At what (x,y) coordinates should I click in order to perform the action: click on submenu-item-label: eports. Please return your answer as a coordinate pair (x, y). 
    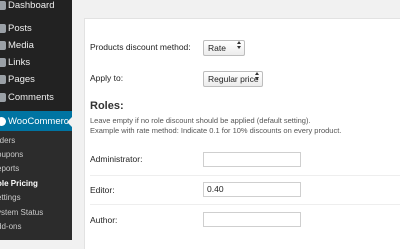
    Looking at the image, I should click on (10, 168).